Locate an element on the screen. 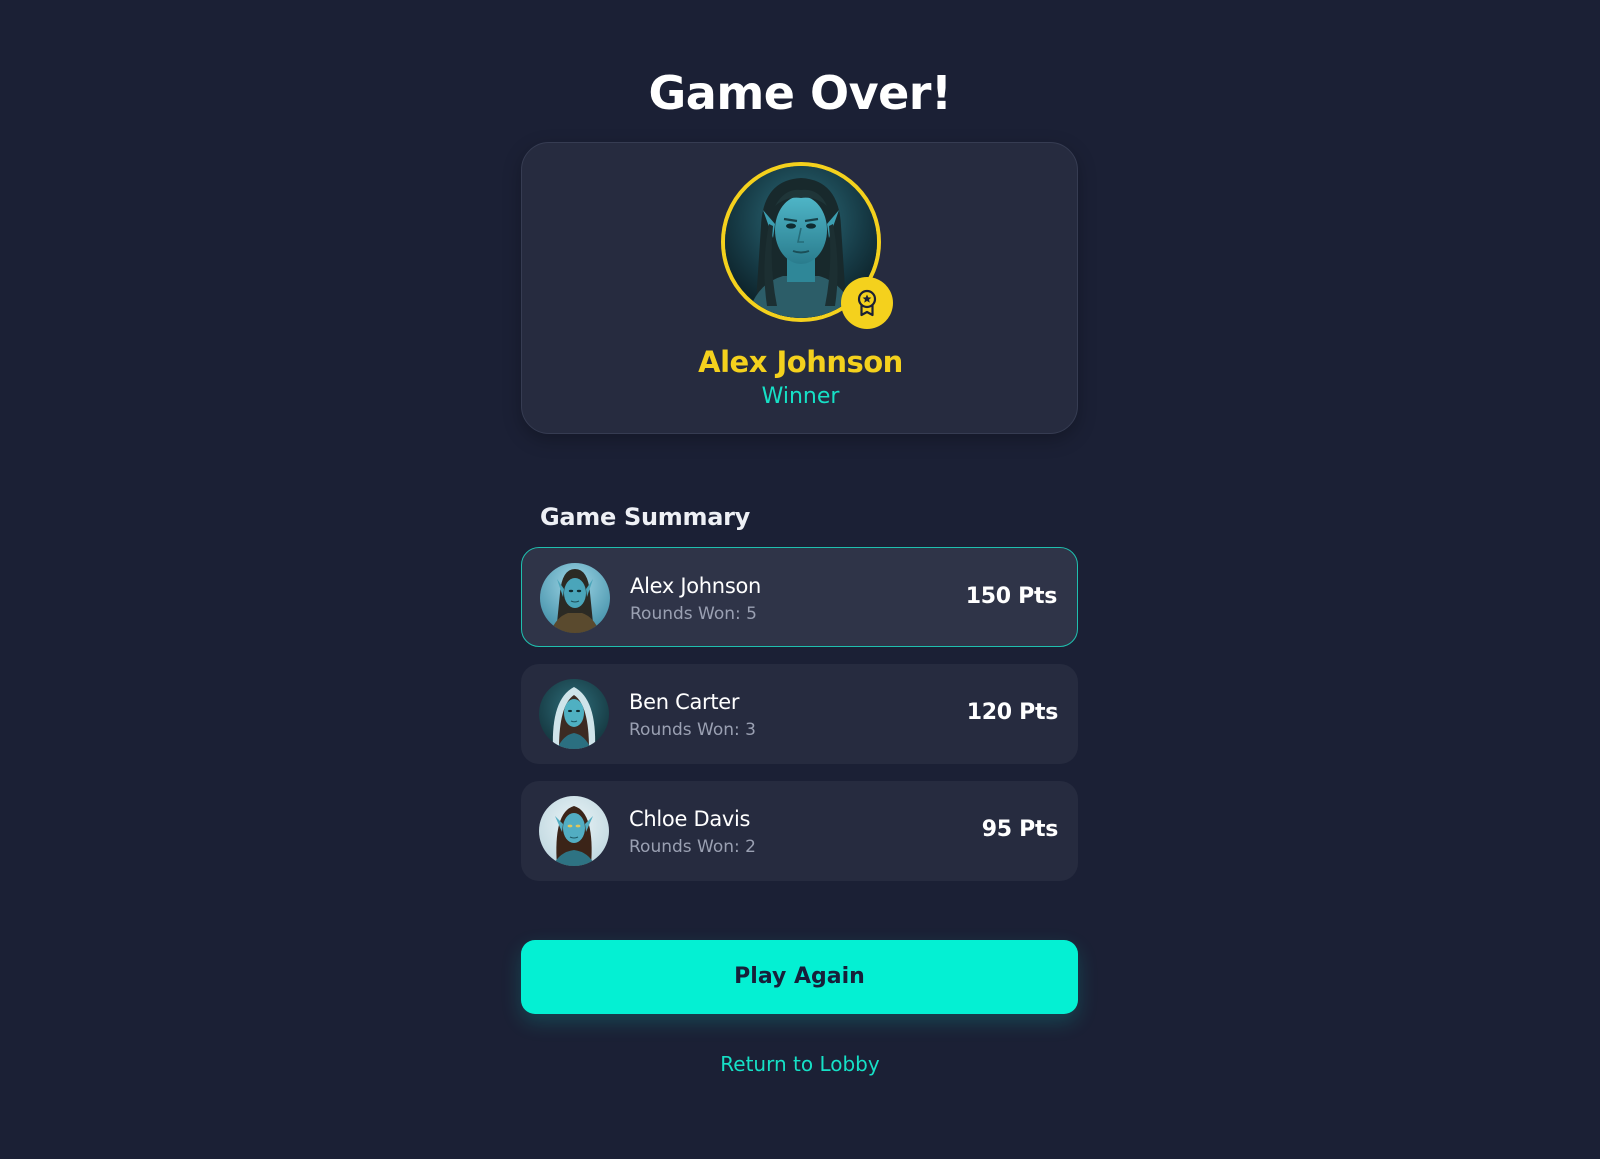 The height and width of the screenshot is (1159, 1600). page-title: Game Over! is located at coordinates (800, 93).